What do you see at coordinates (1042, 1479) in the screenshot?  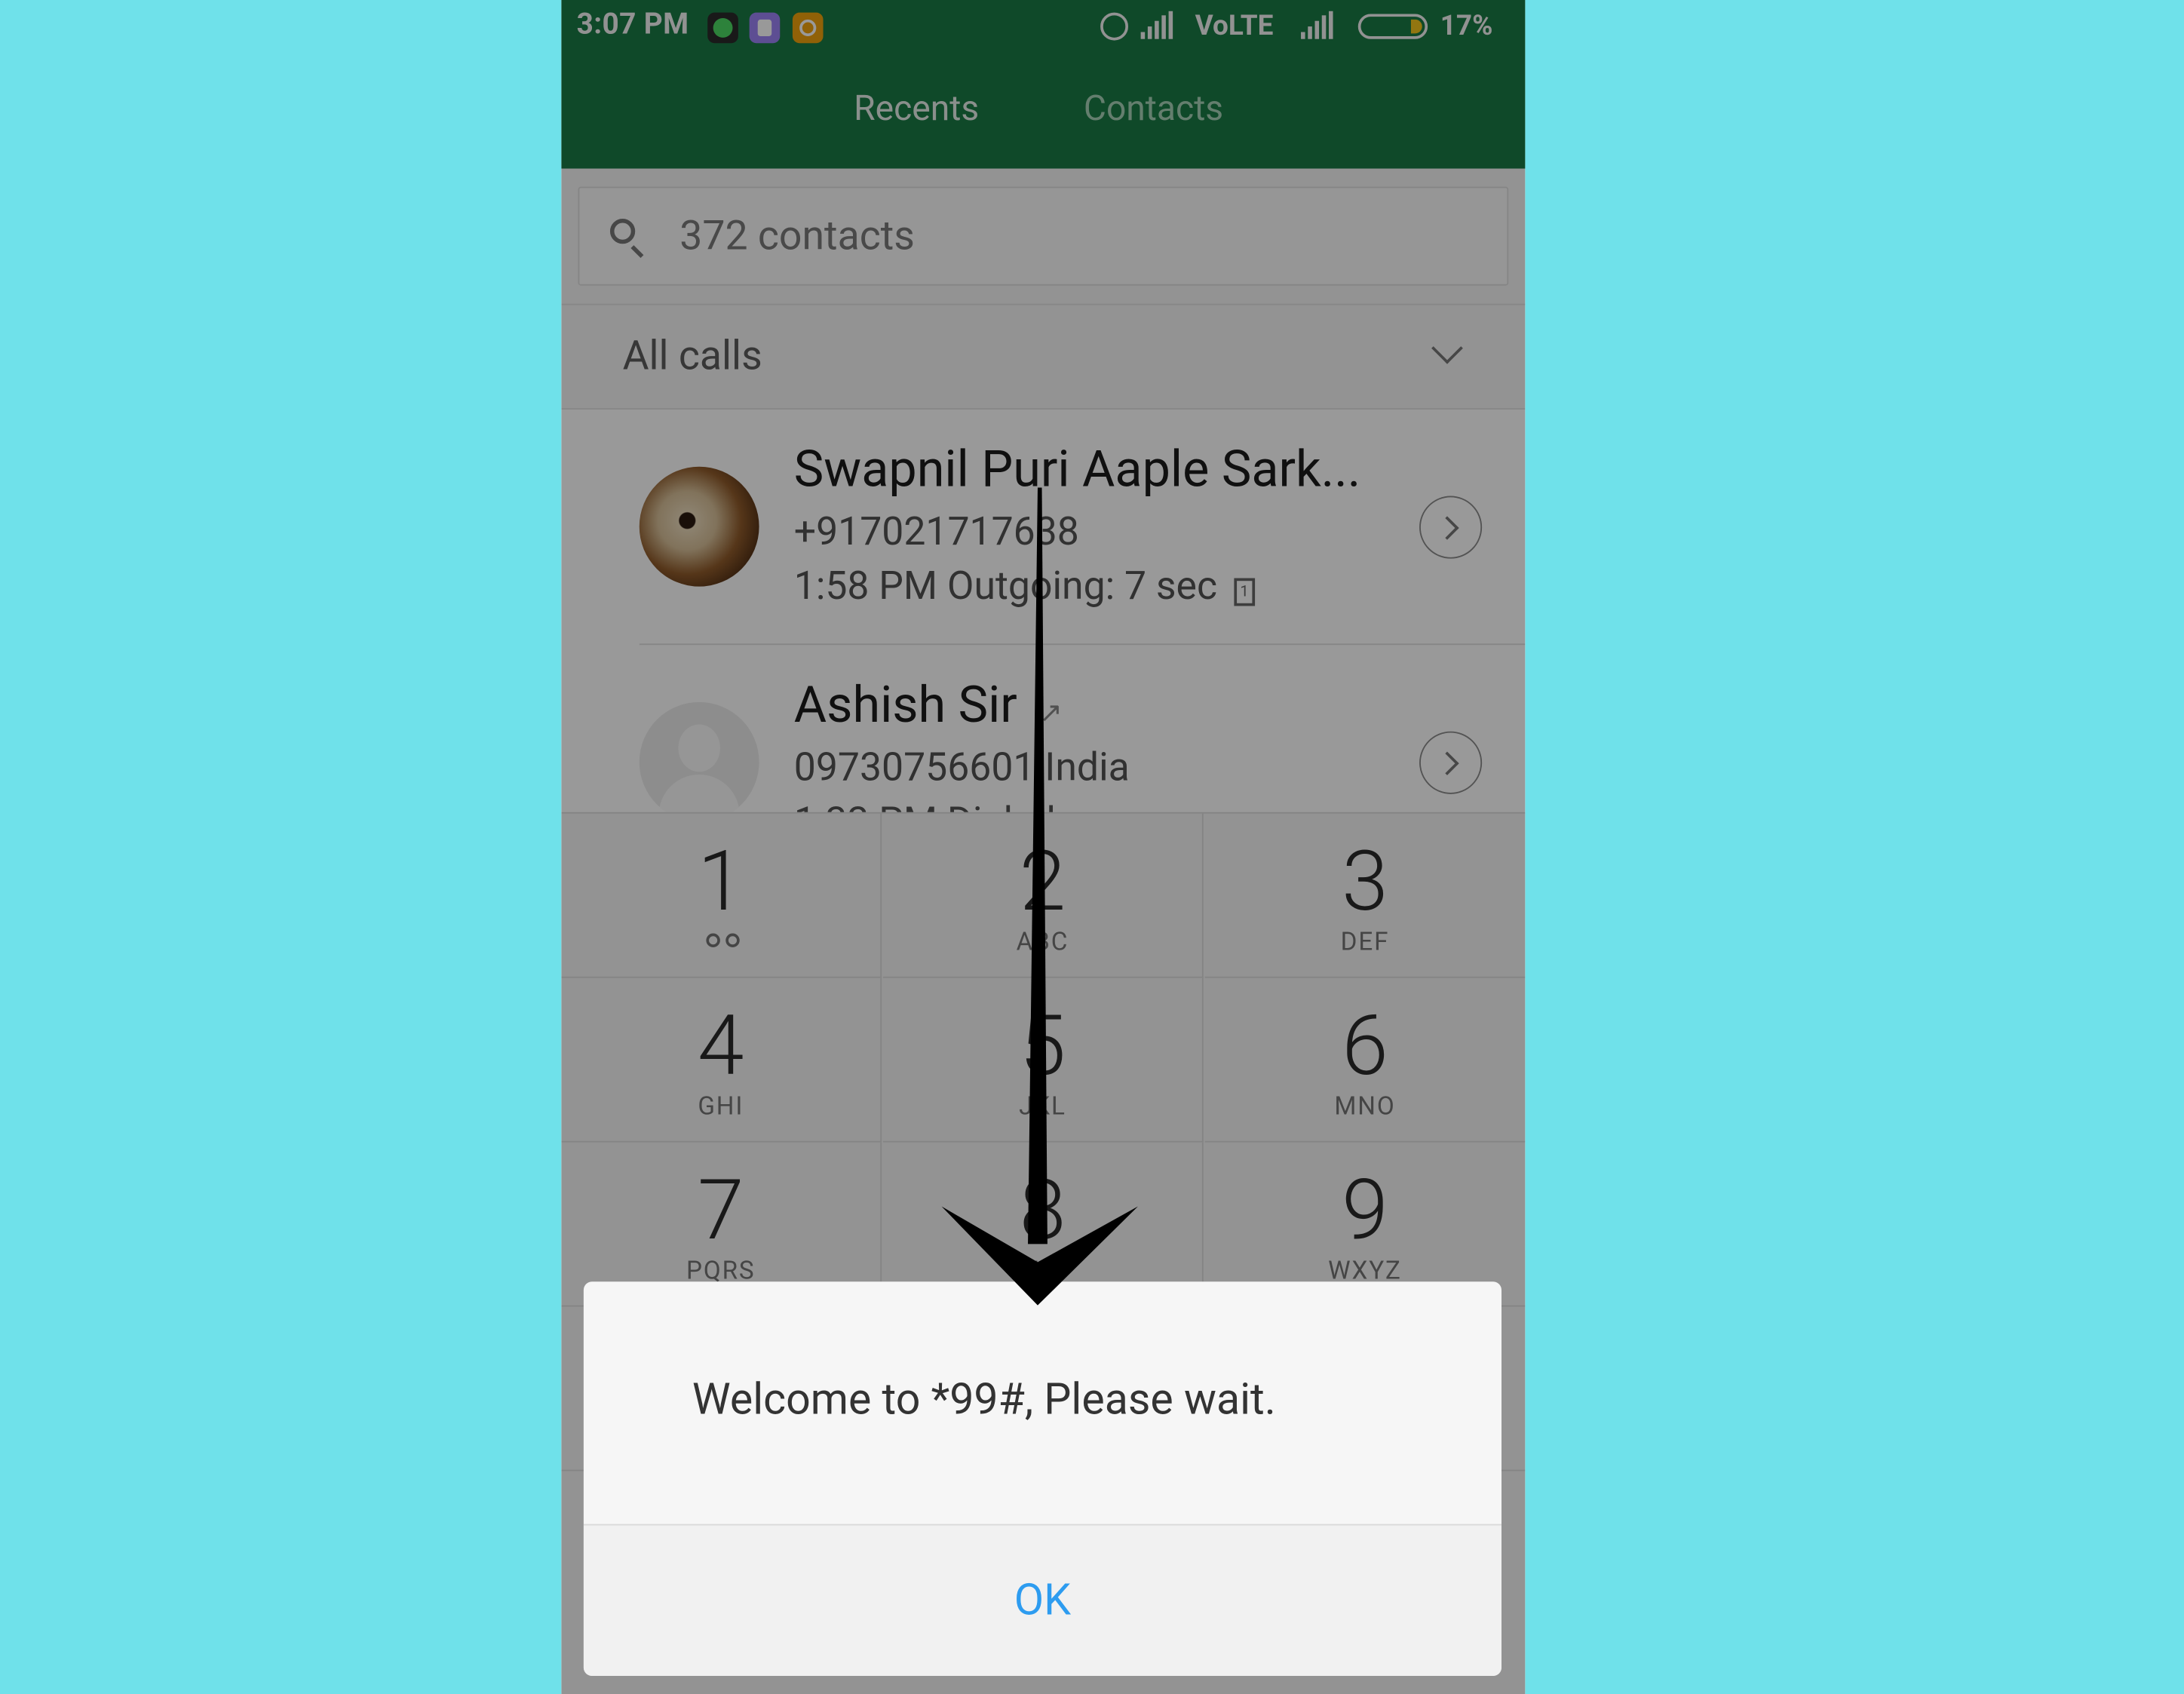 I see `ussd-dialog: Welcome to *99#, Please wait. OK` at bounding box center [1042, 1479].